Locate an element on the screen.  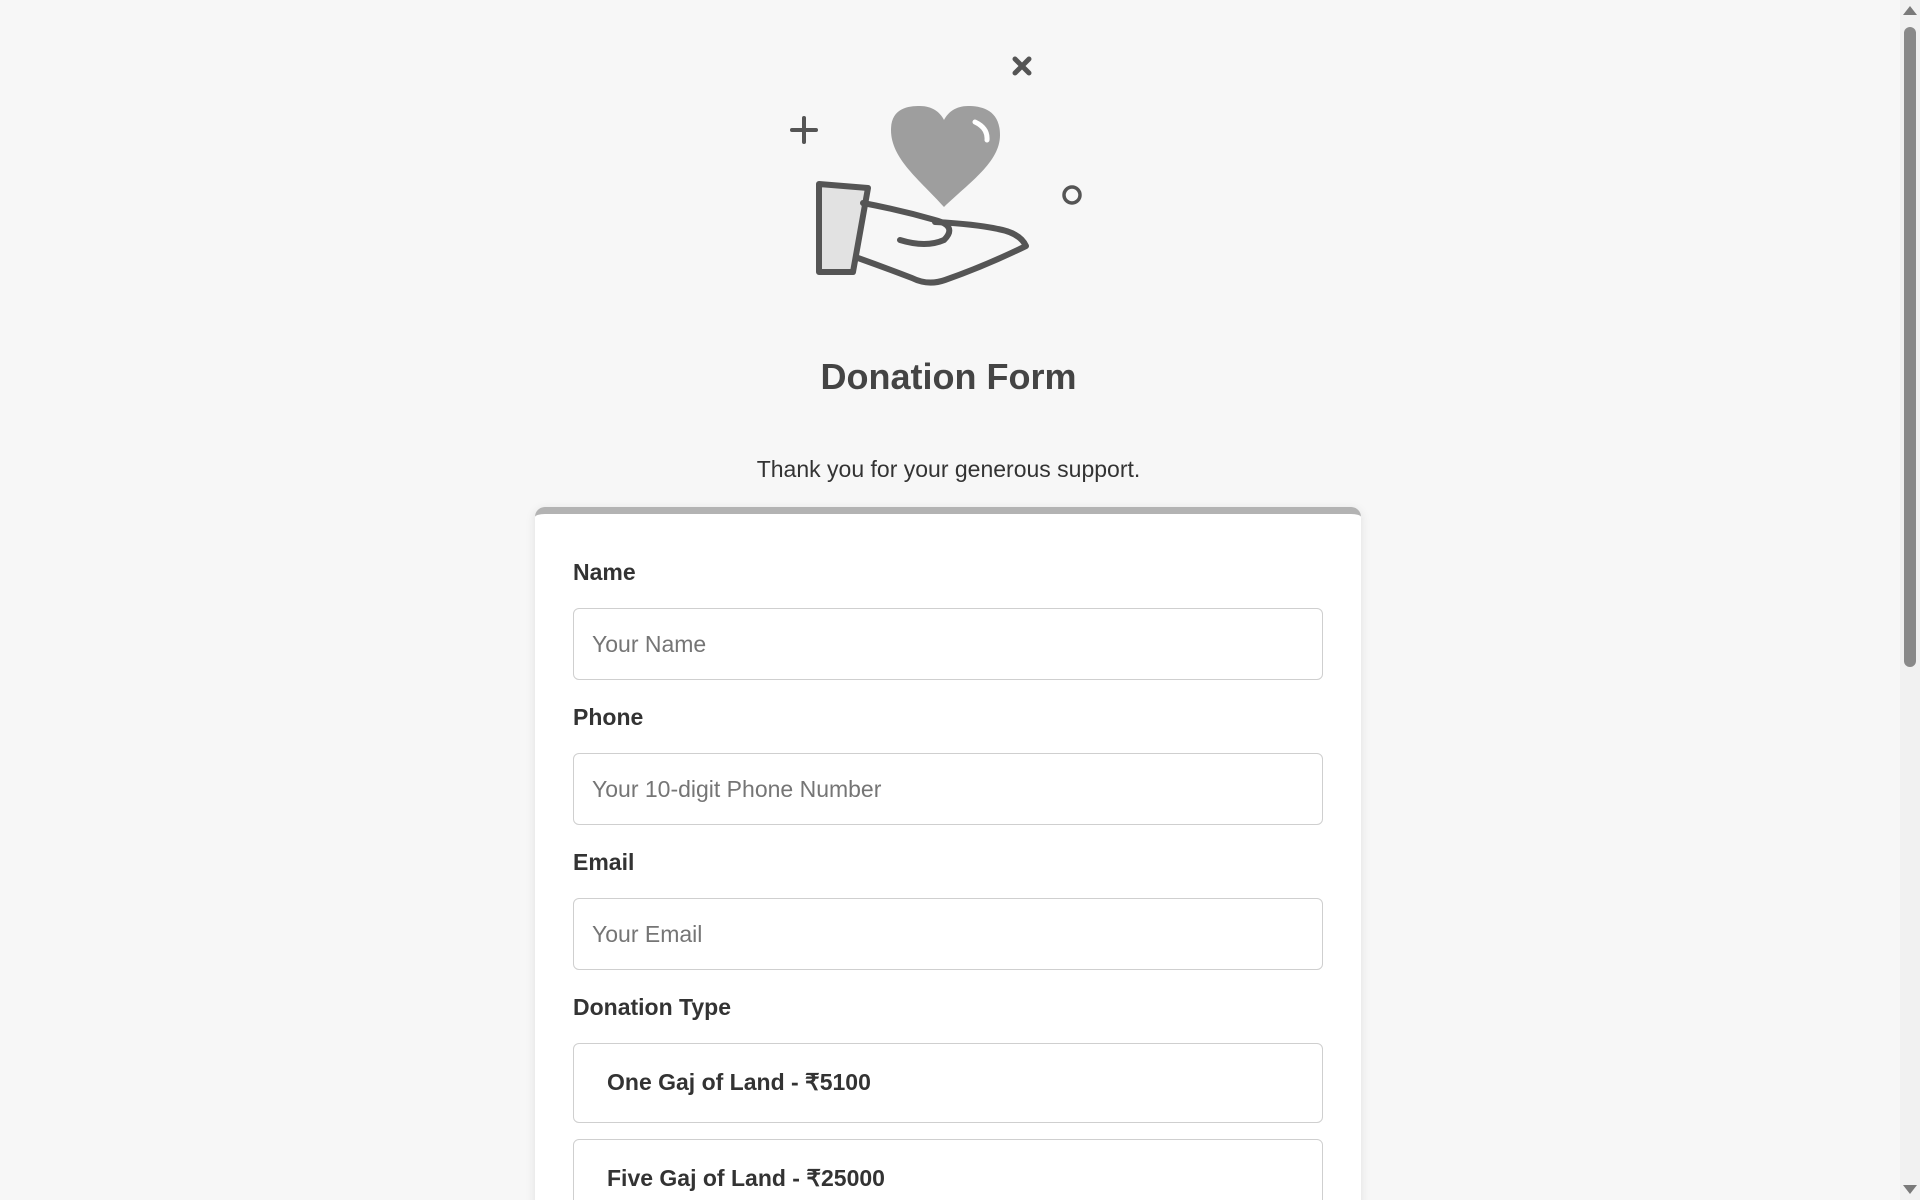
email-label: Email is located at coordinates (604, 862).